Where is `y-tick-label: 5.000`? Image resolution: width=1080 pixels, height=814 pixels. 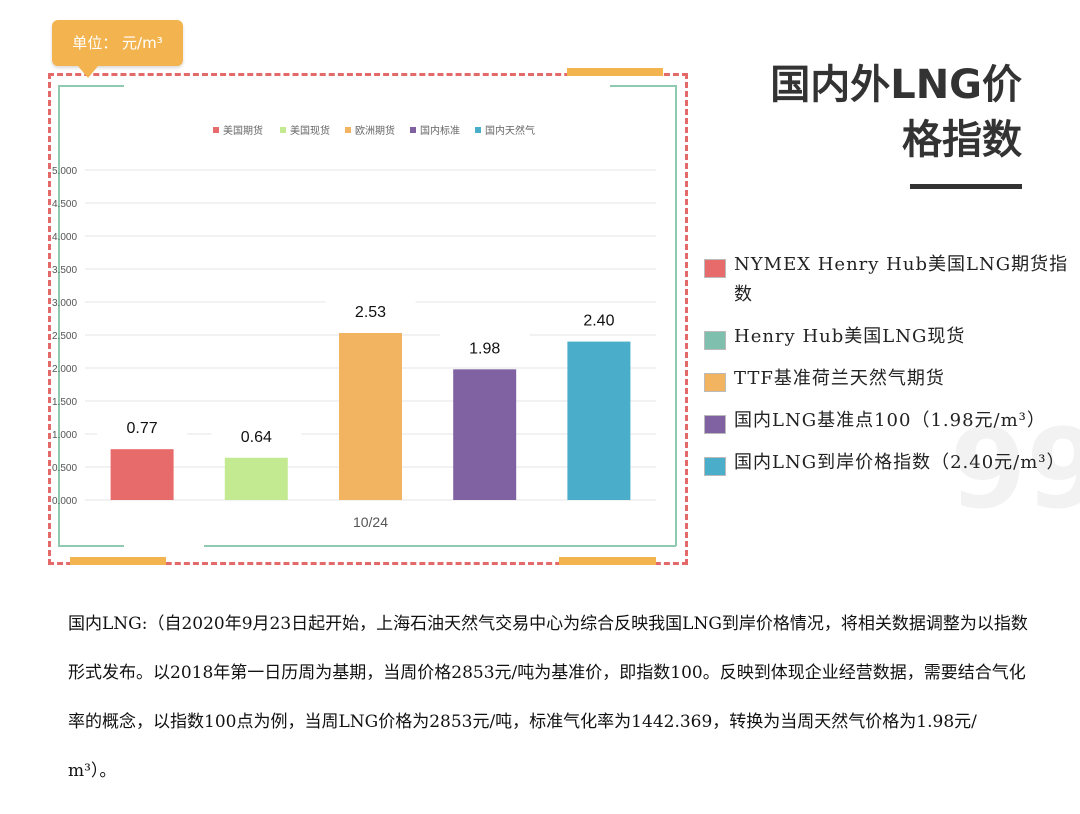
y-tick-label: 5.000 is located at coordinates (64, 171).